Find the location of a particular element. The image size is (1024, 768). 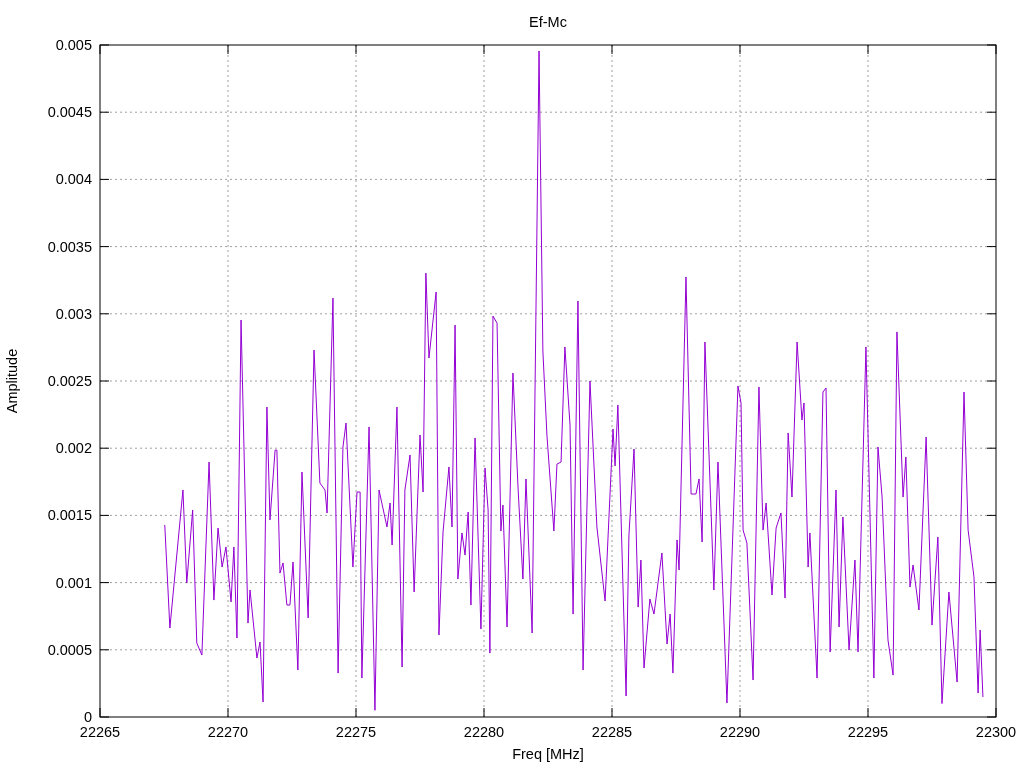

y-tick-label: 0.0035 is located at coordinates (69, 246).